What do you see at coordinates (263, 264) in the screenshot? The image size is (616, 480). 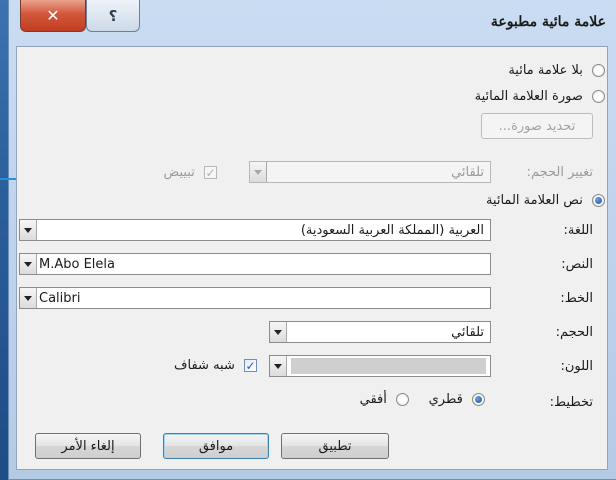 I see `text-value: M.Abo Elela` at bounding box center [263, 264].